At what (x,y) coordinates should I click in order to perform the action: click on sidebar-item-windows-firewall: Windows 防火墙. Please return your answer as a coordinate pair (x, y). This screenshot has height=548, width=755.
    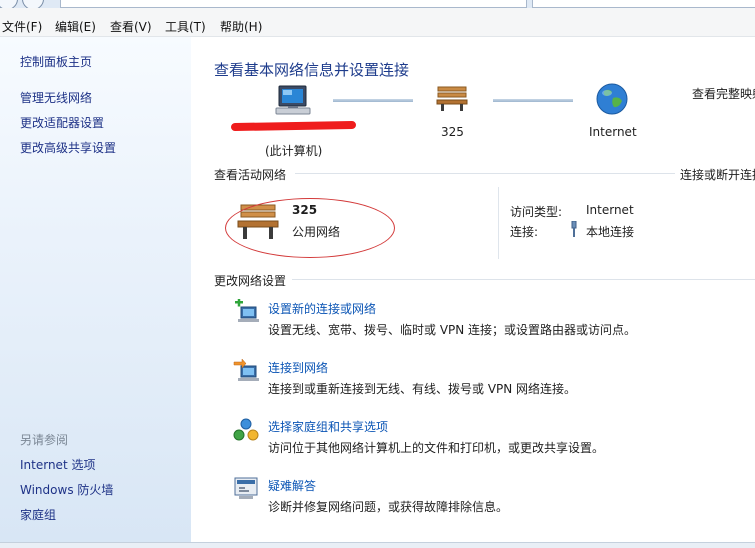
    Looking at the image, I should click on (66, 489).